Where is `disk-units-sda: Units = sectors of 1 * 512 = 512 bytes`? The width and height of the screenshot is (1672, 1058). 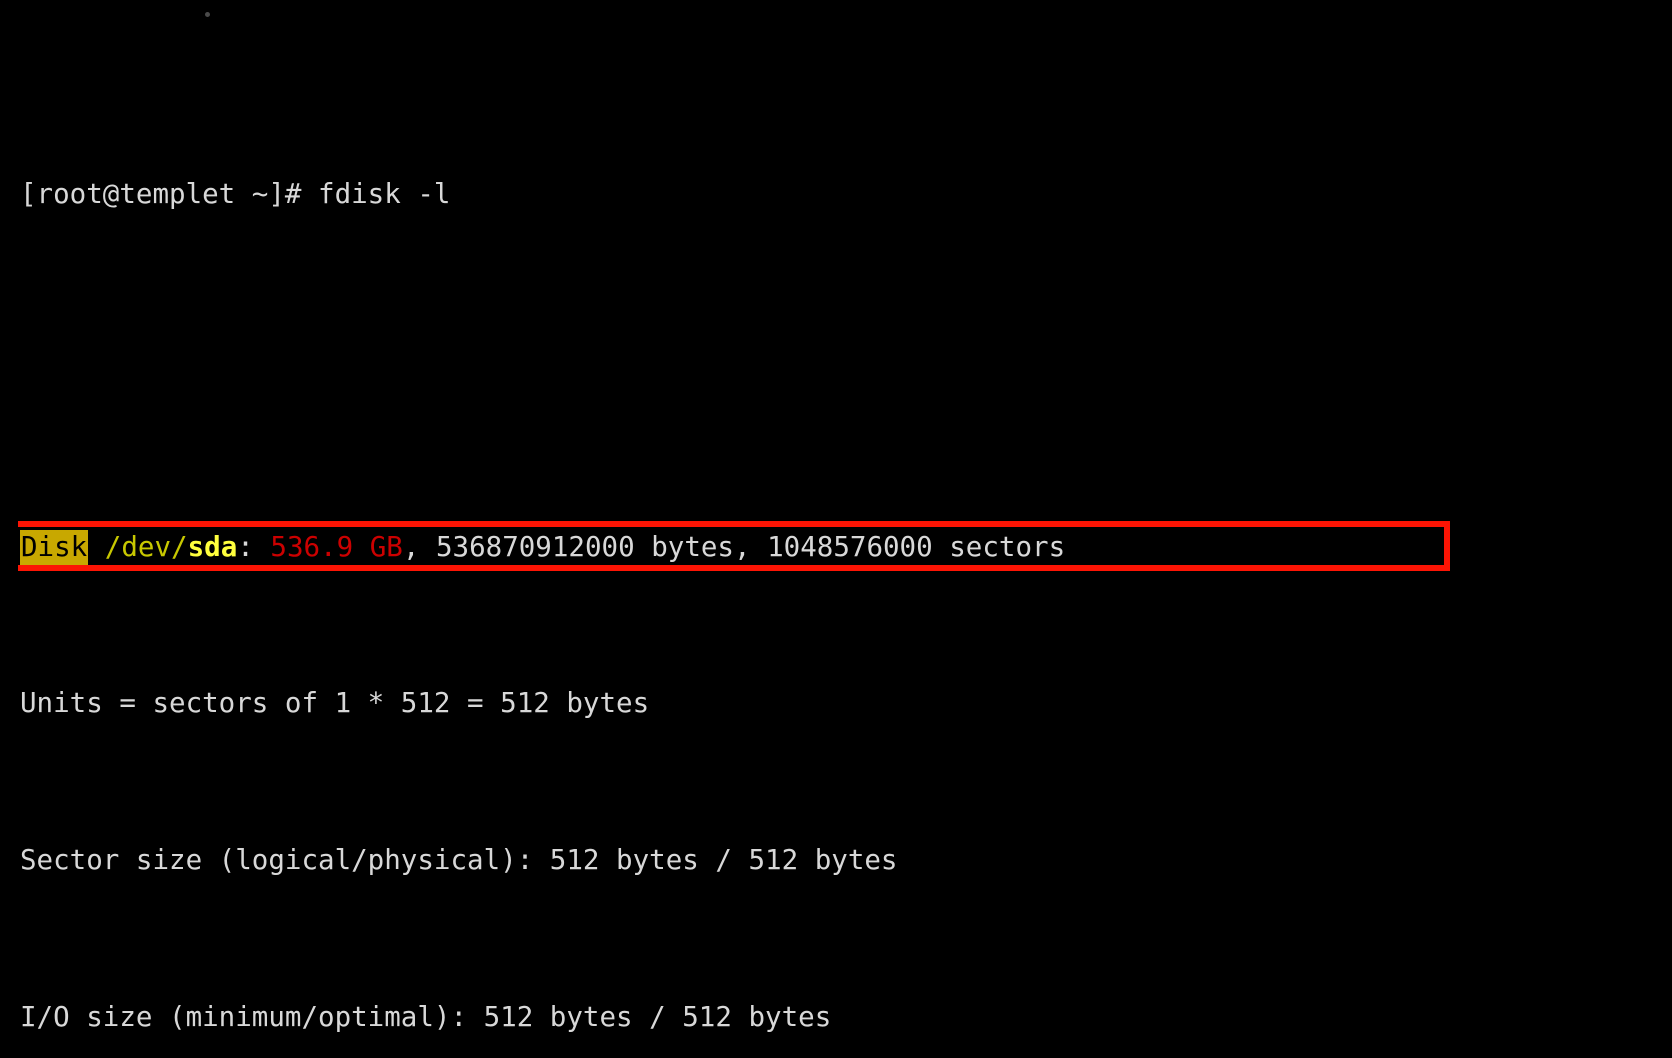
disk-units-sda: Units = sectors of 1 * 512 = 512 bytes is located at coordinates (846, 703).